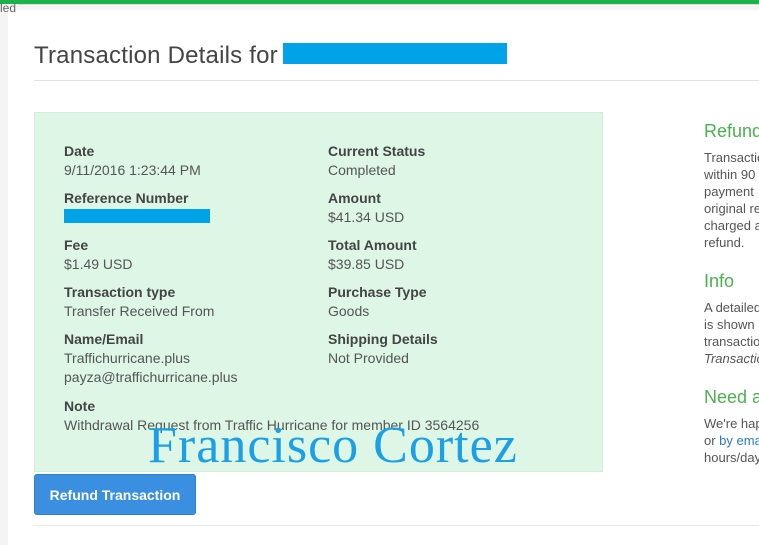  Describe the element at coordinates (731, 225) in the screenshot. I see `sidebar-line: charged a` at that location.